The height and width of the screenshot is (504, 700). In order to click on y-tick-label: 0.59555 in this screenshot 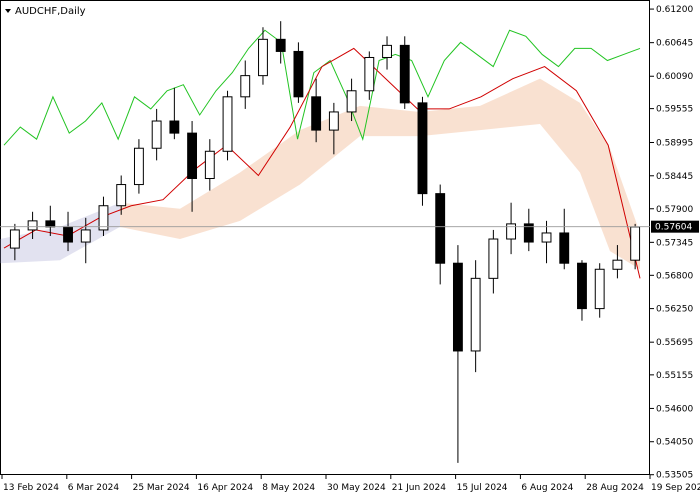, I will do `click(674, 110)`.